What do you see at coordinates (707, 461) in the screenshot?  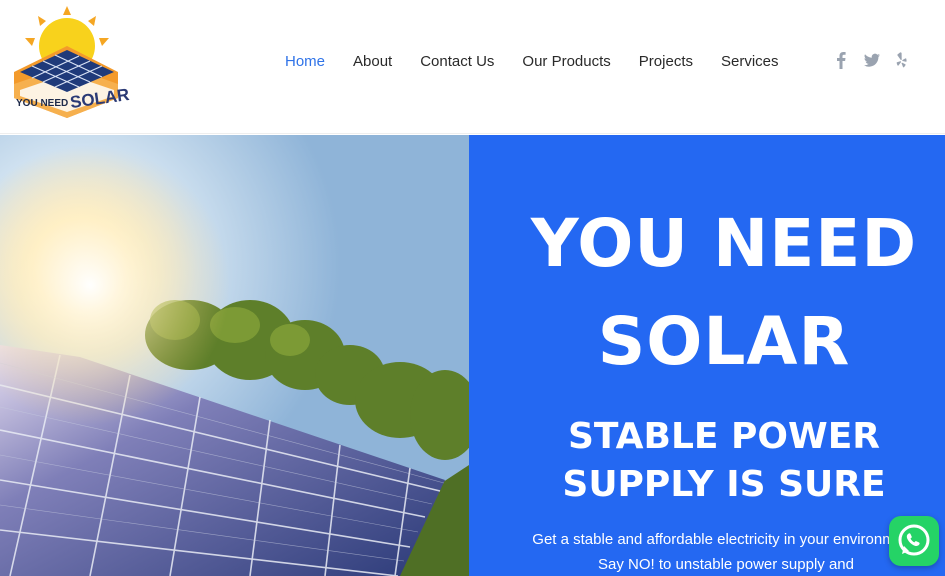 I see `hero-subtitle: STABLE POWER SUPPLY IS SURE` at bounding box center [707, 461].